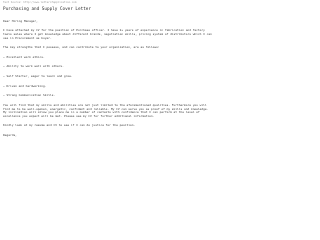 This screenshot has width=320, height=240. What do you see at coordinates (33, 66) in the screenshot?
I see `strength-item: ~ Ability to work well with others.` at bounding box center [33, 66].